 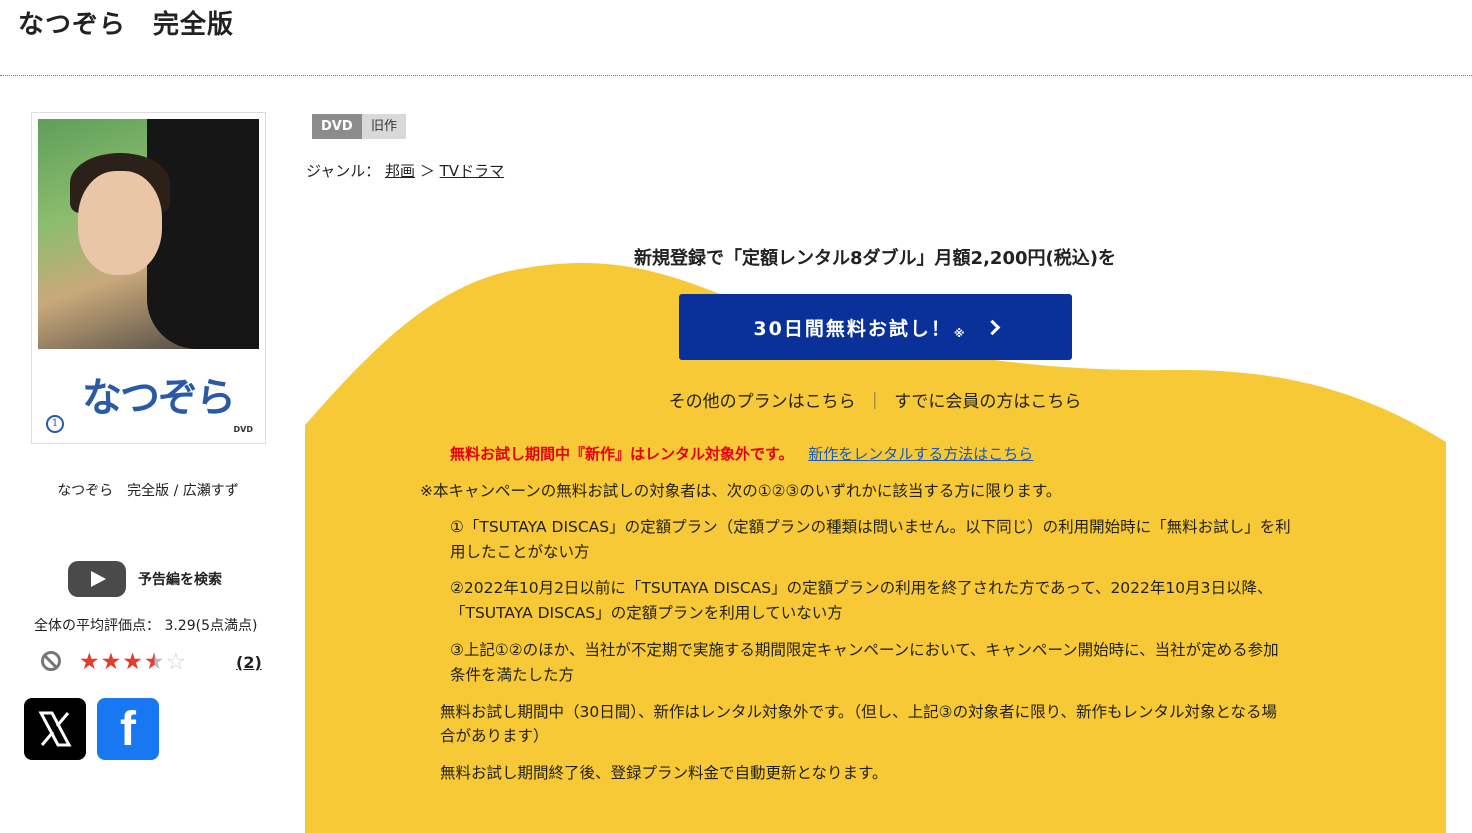 What do you see at coordinates (664, 773) in the screenshot?
I see `auto-renewal-text: 無料お試し期間終了後、登録プラン料金で自動更新となります。` at bounding box center [664, 773].